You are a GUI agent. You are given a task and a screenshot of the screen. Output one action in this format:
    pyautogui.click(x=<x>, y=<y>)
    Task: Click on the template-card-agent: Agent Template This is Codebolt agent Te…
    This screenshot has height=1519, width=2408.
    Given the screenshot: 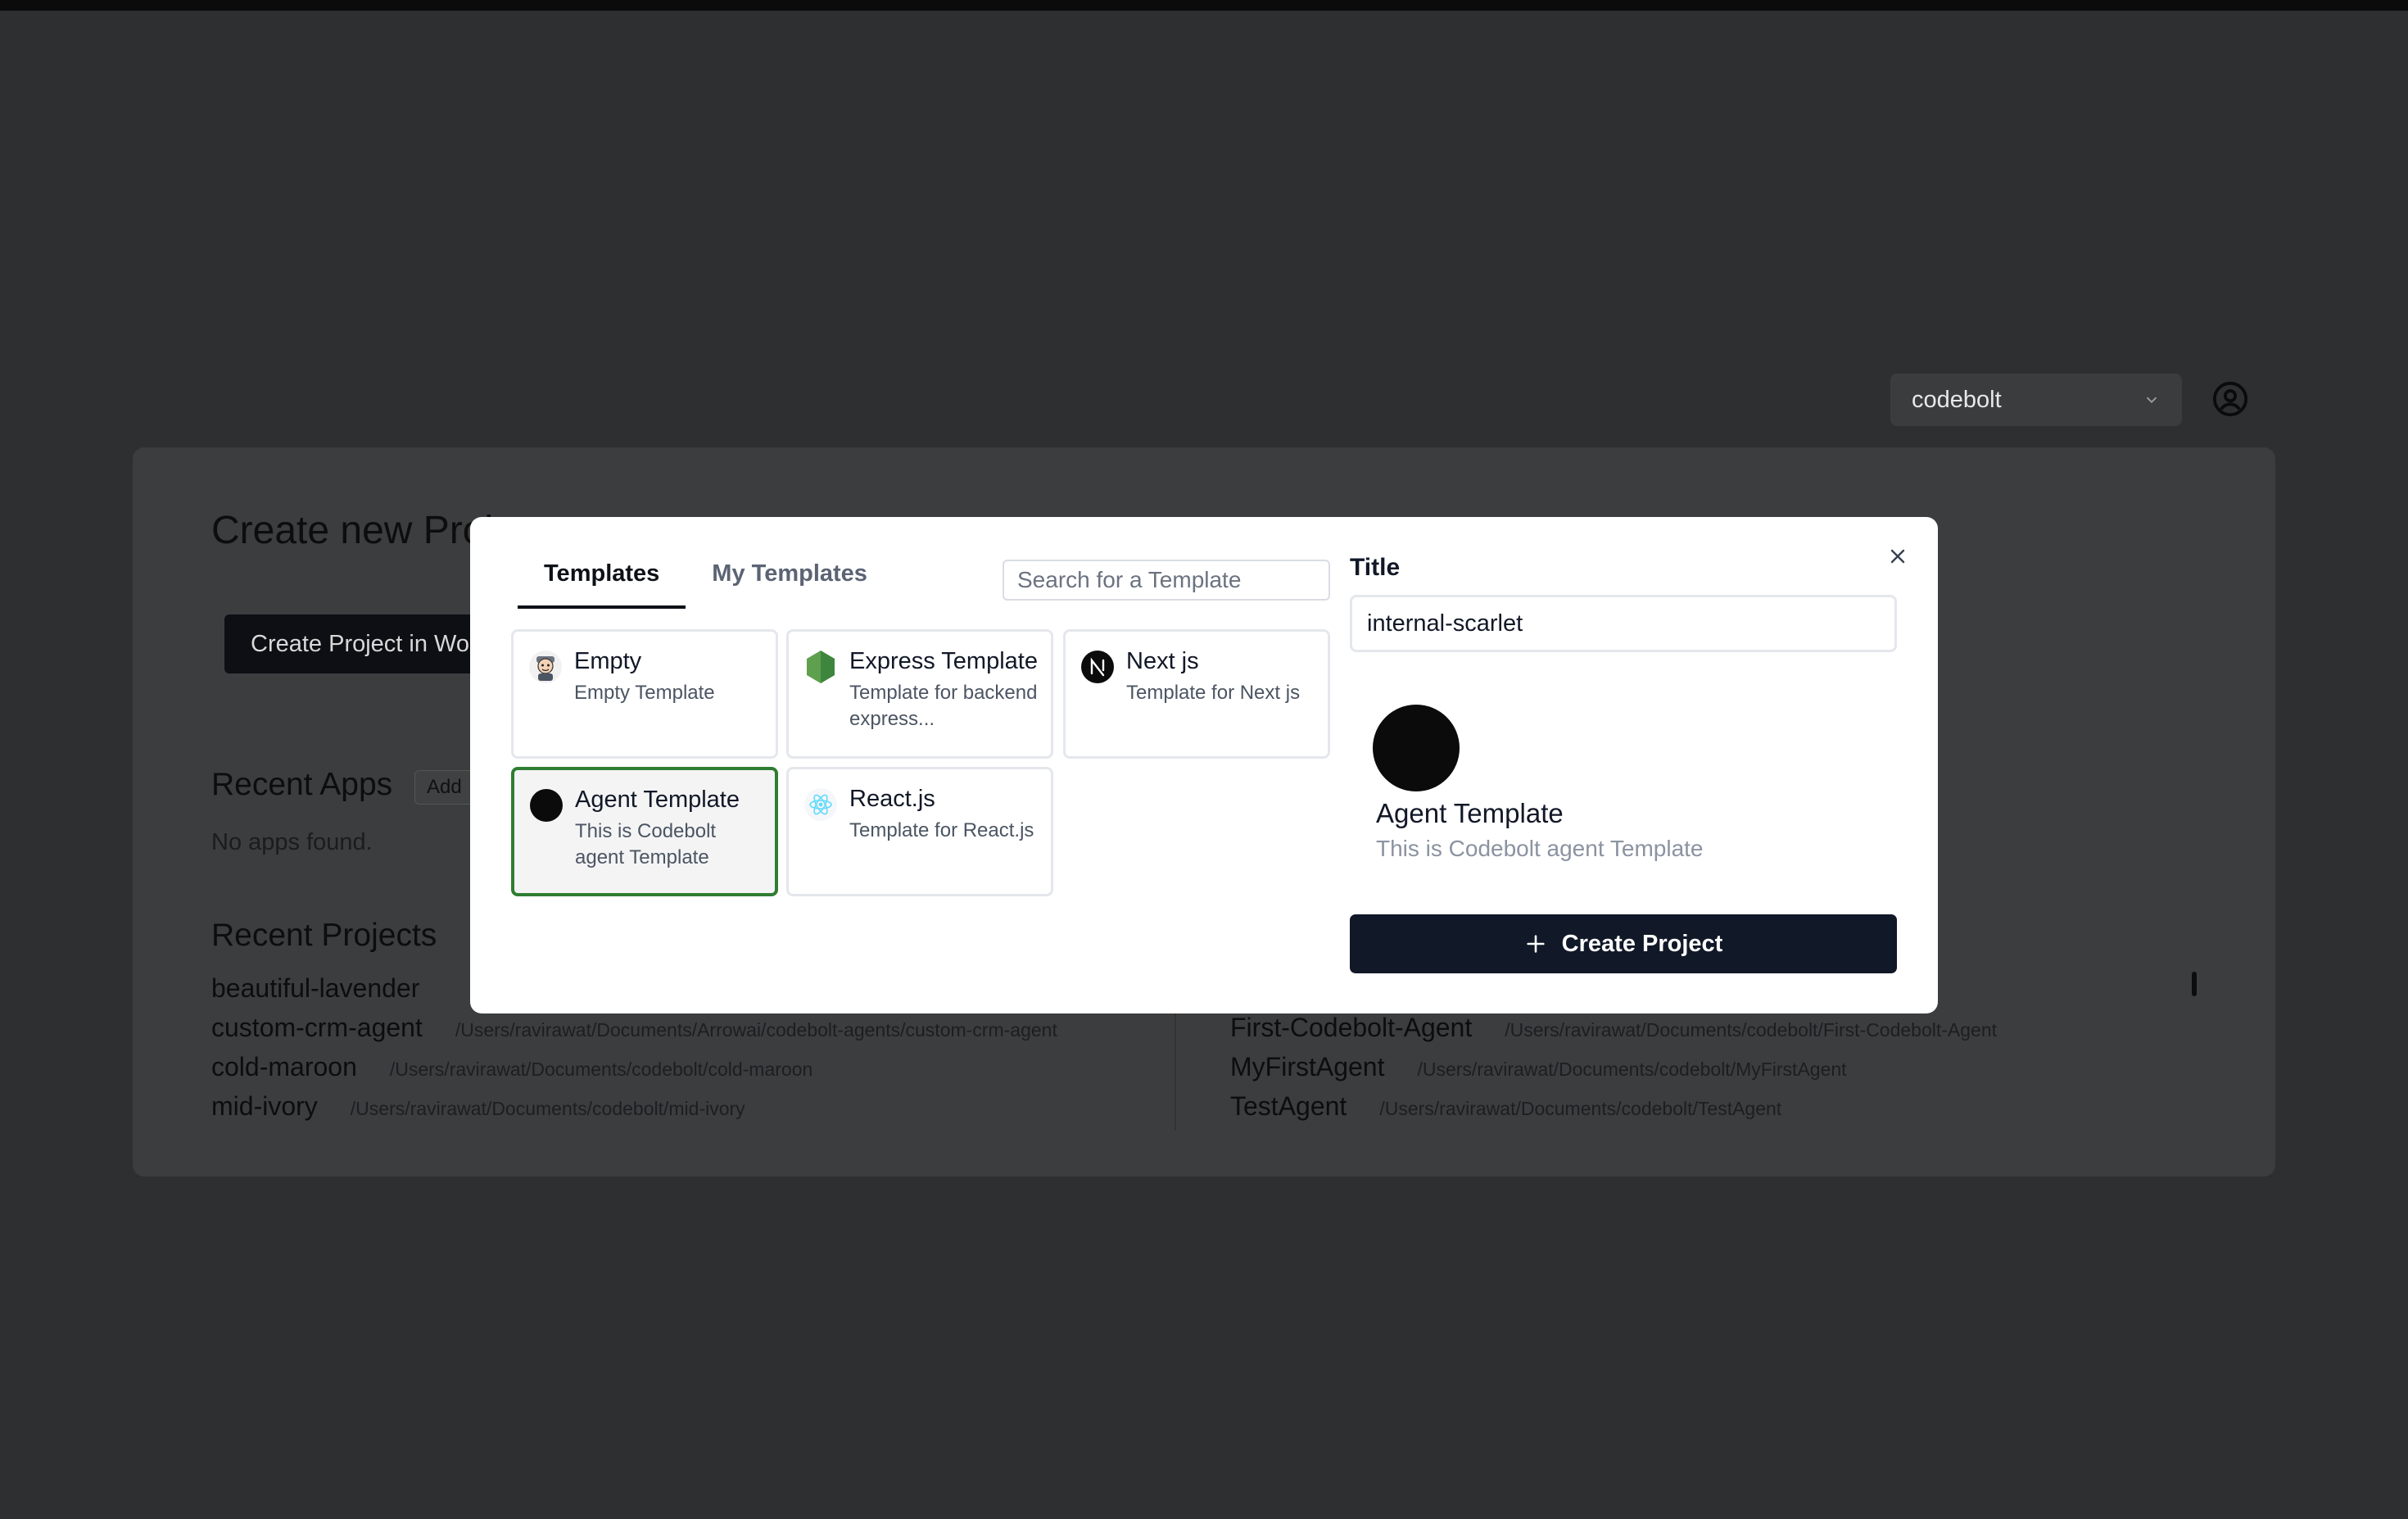 What is the action you would take?
    pyautogui.click(x=644, y=831)
    